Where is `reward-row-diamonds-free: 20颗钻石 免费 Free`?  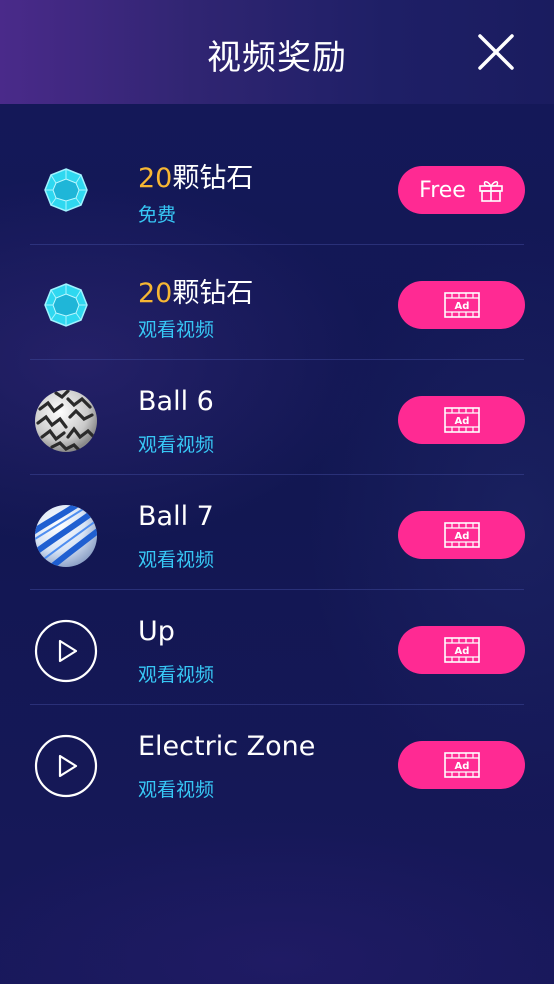 reward-row-diamonds-free: 20颗钻石 免费 Free is located at coordinates (277, 187).